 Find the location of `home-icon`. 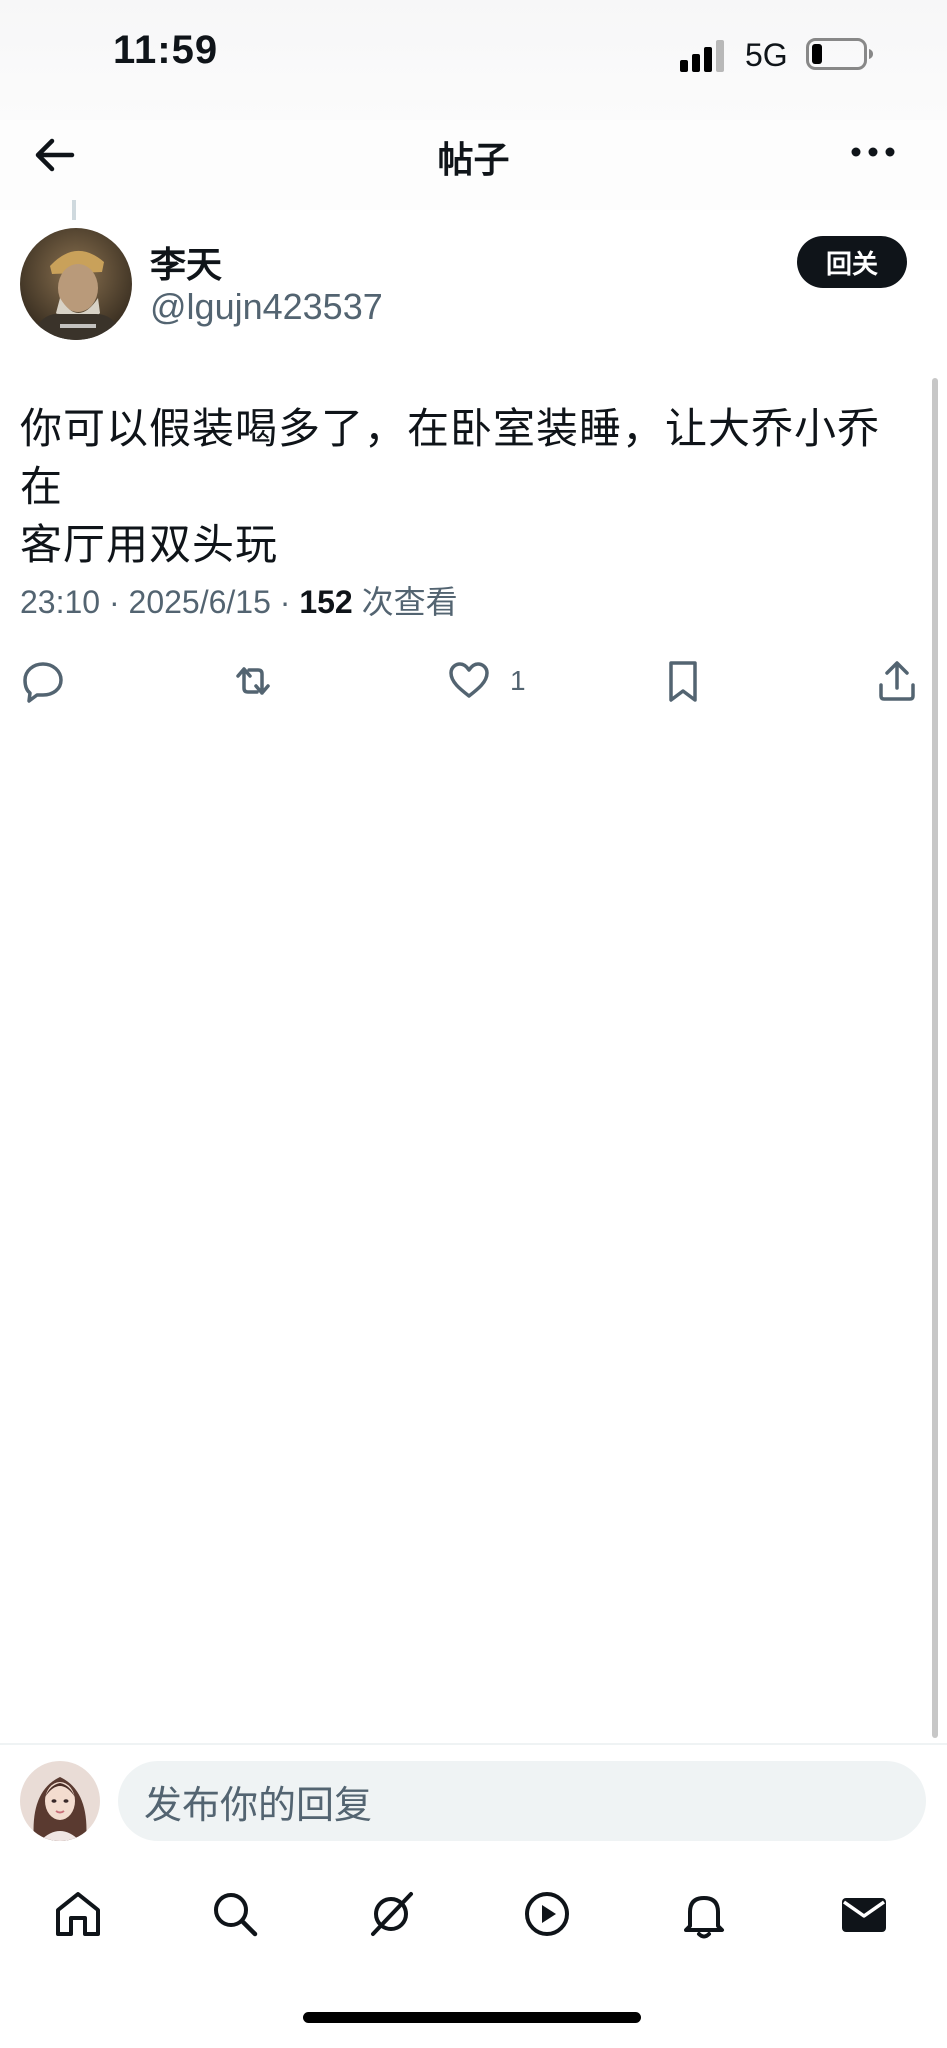

home-icon is located at coordinates (78, 1914).